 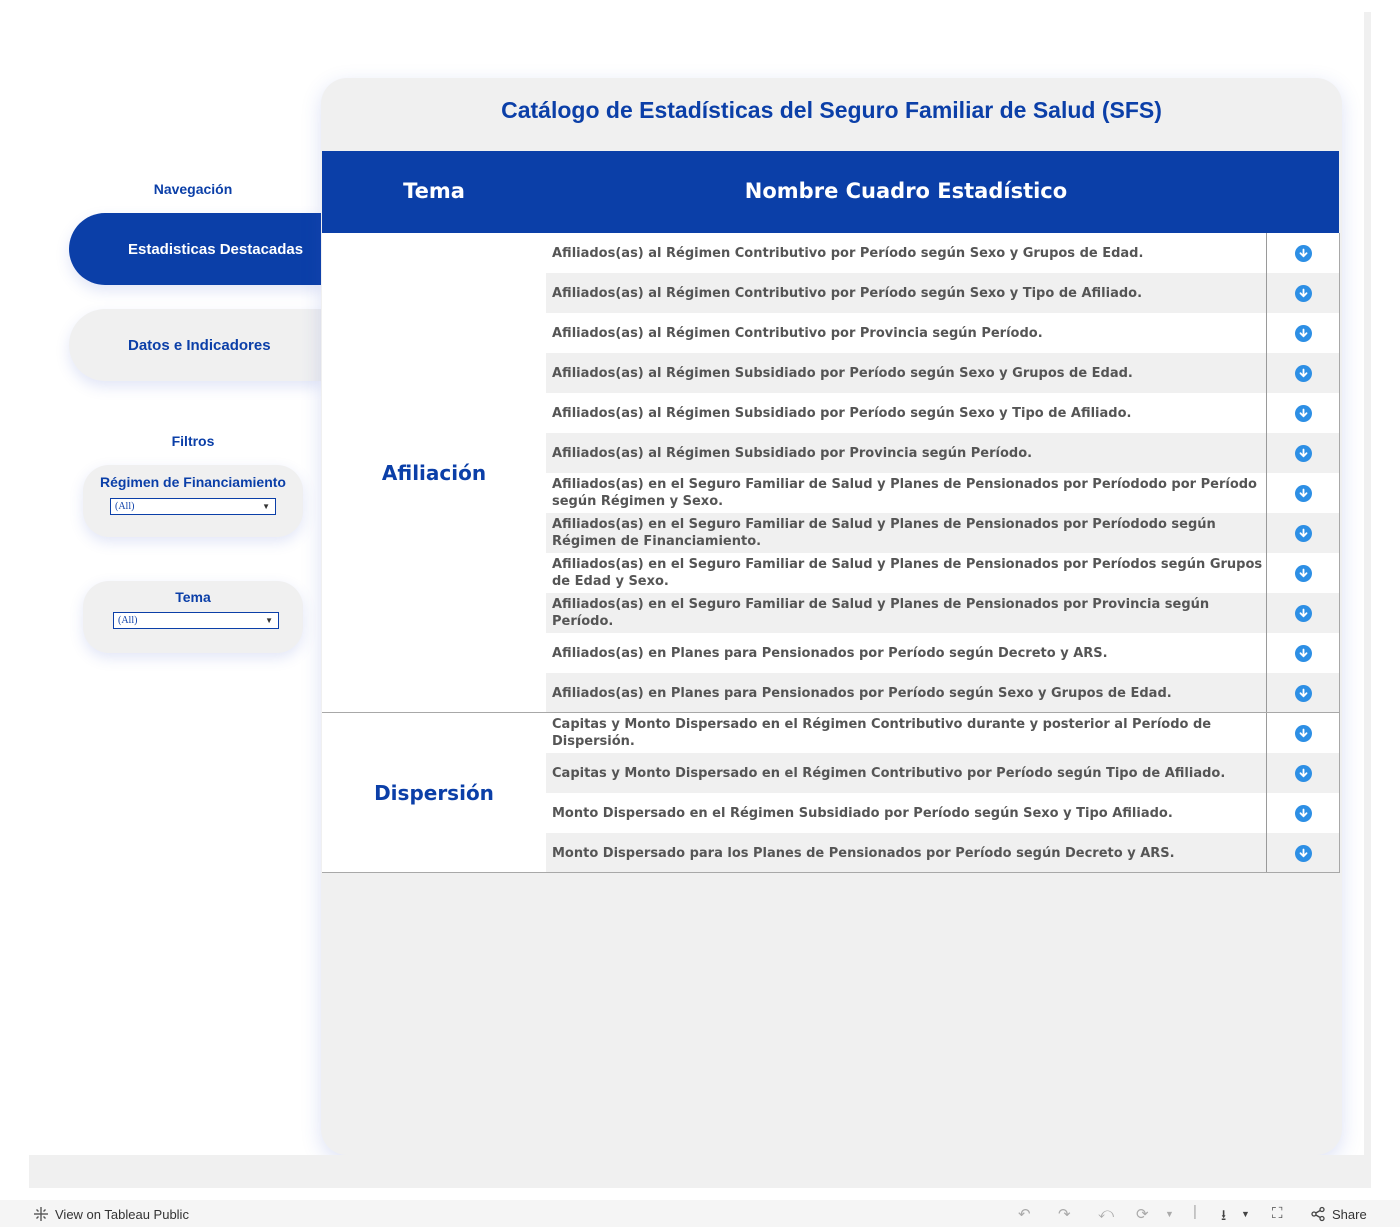 I want to click on fullscreen-icon: ⛶, so click(x=1277, y=1213).